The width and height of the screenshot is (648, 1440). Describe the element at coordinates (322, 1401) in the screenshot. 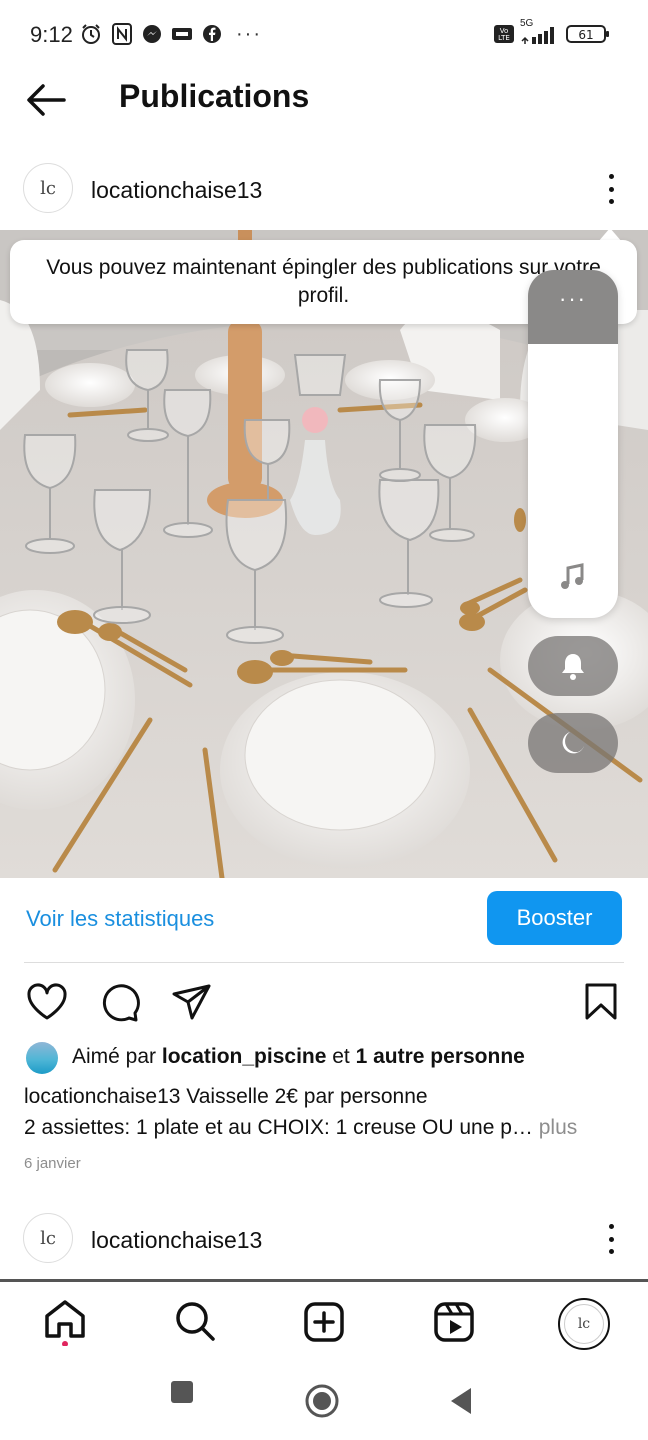

I see `circle-icon` at that location.